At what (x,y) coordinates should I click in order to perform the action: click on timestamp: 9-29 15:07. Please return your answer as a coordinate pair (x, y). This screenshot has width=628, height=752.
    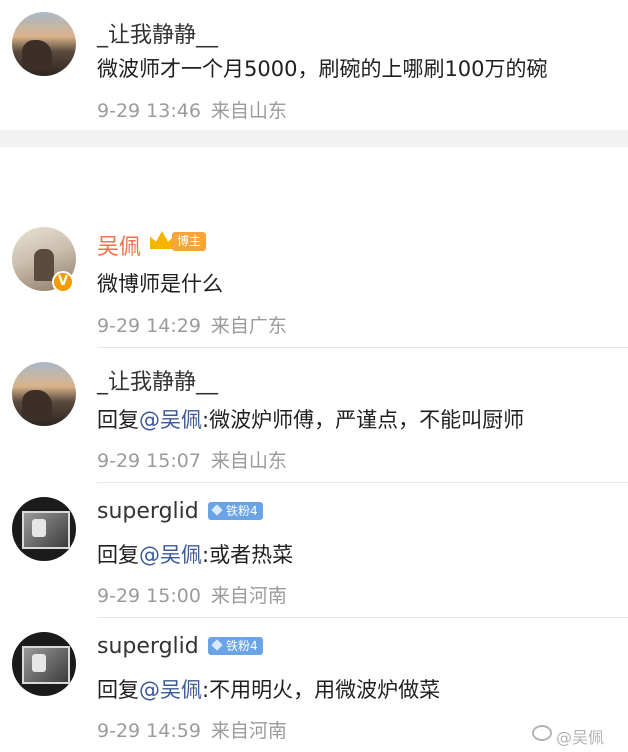
    Looking at the image, I should click on (149, 461).